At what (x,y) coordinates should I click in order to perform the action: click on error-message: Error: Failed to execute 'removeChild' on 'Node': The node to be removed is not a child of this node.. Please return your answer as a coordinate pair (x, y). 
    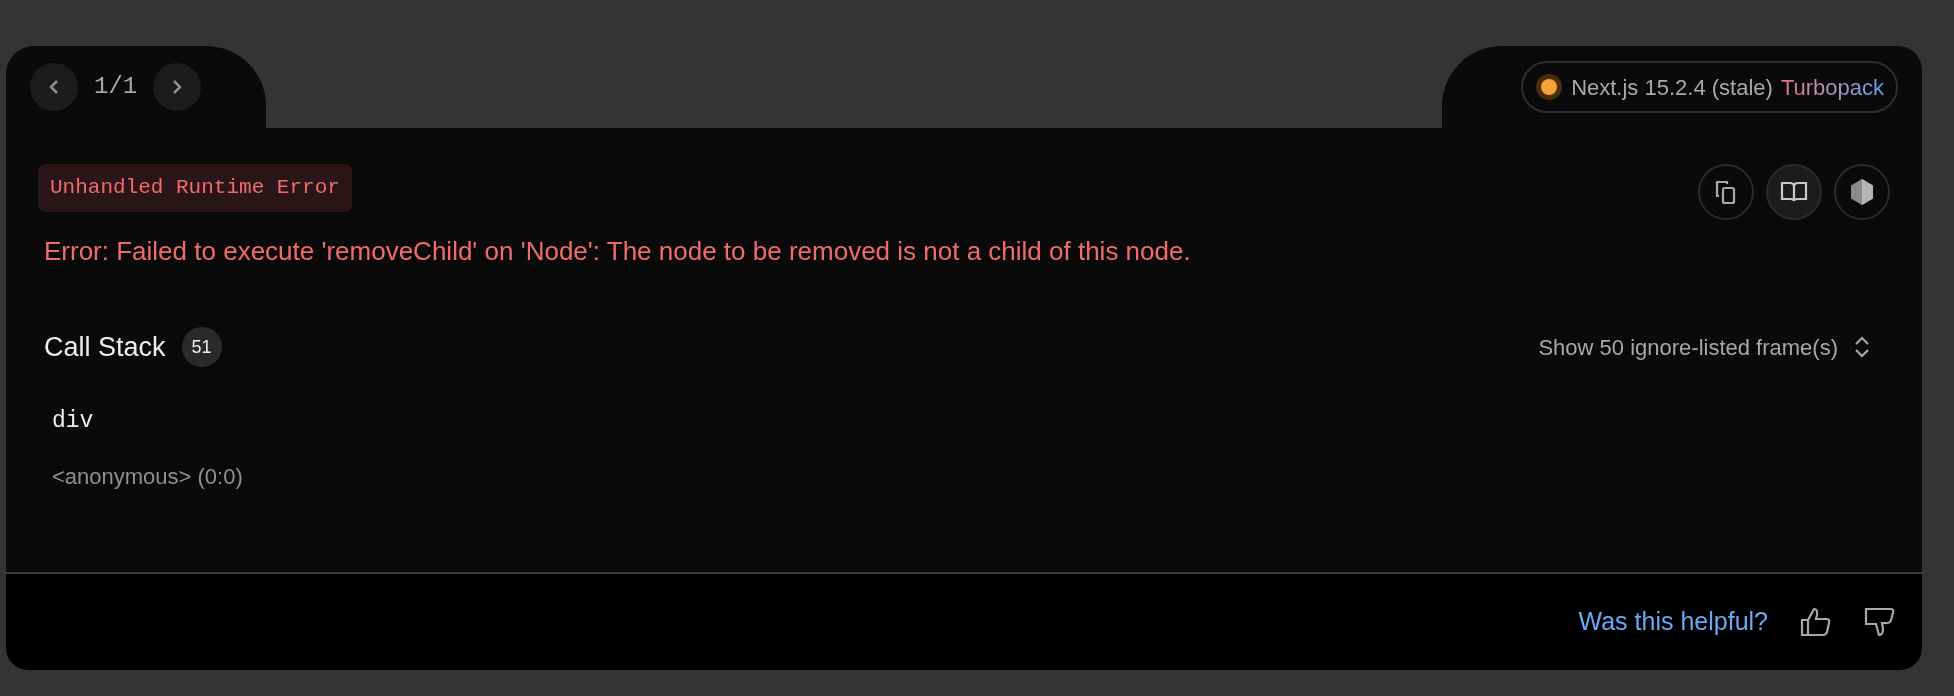
    Looking at the image, I should click on (617, 251).